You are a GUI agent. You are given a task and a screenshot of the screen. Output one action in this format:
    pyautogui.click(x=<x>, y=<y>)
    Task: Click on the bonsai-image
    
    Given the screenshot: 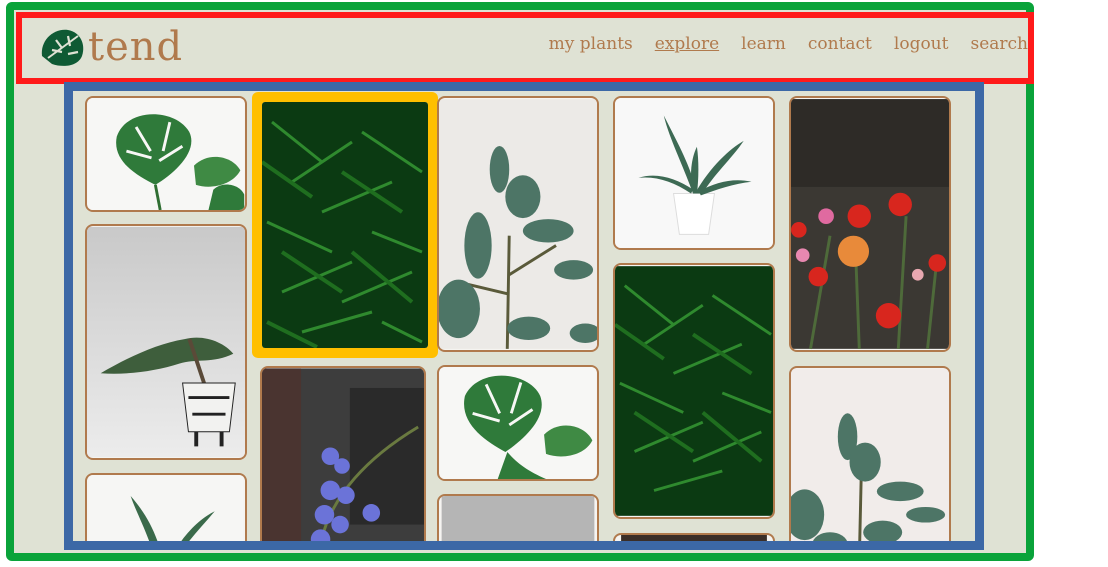 What is the action you would take?
    pyautogui.click(x=166, y=342)
    